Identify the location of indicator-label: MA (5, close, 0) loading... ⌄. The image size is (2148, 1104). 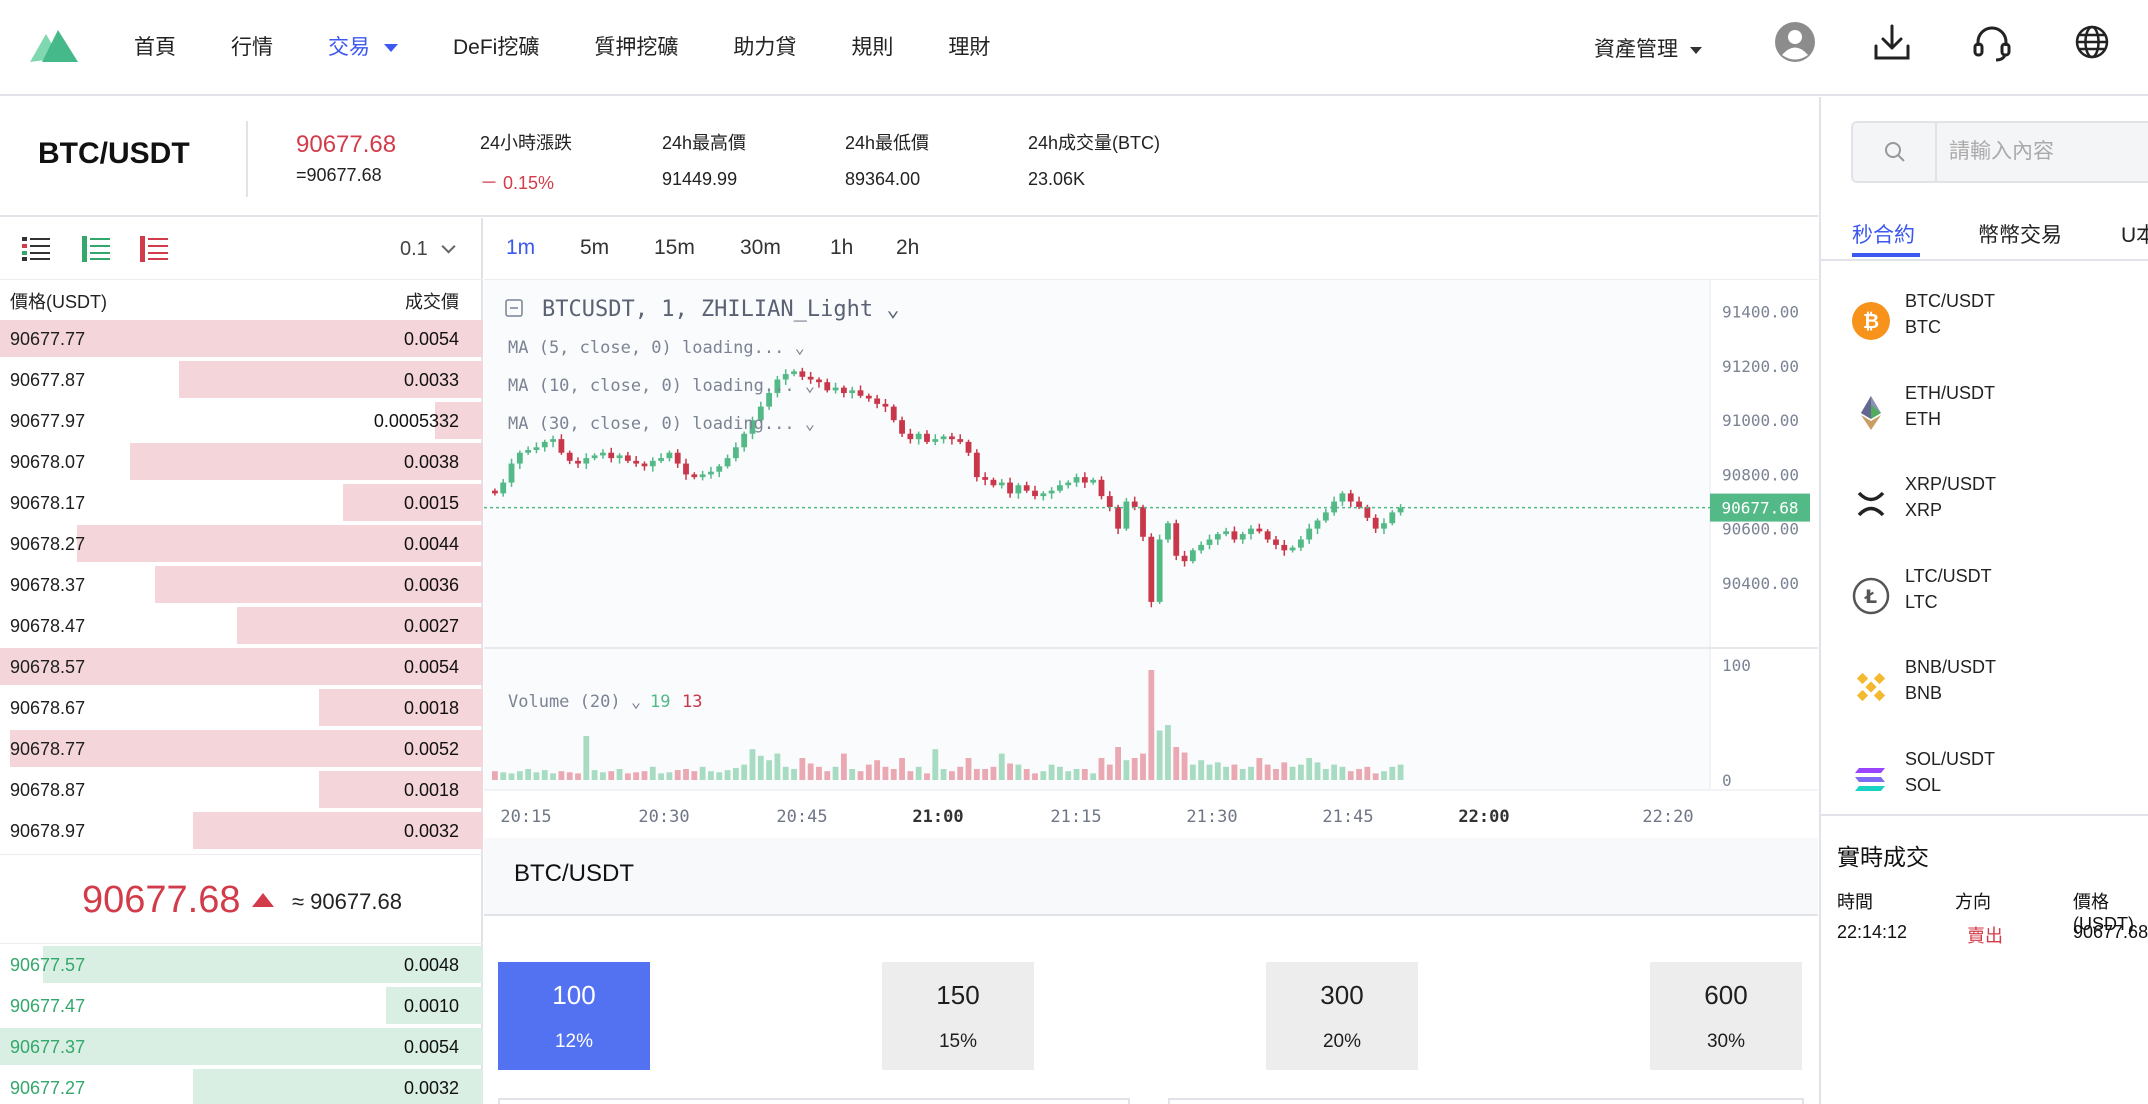
(656, 348).